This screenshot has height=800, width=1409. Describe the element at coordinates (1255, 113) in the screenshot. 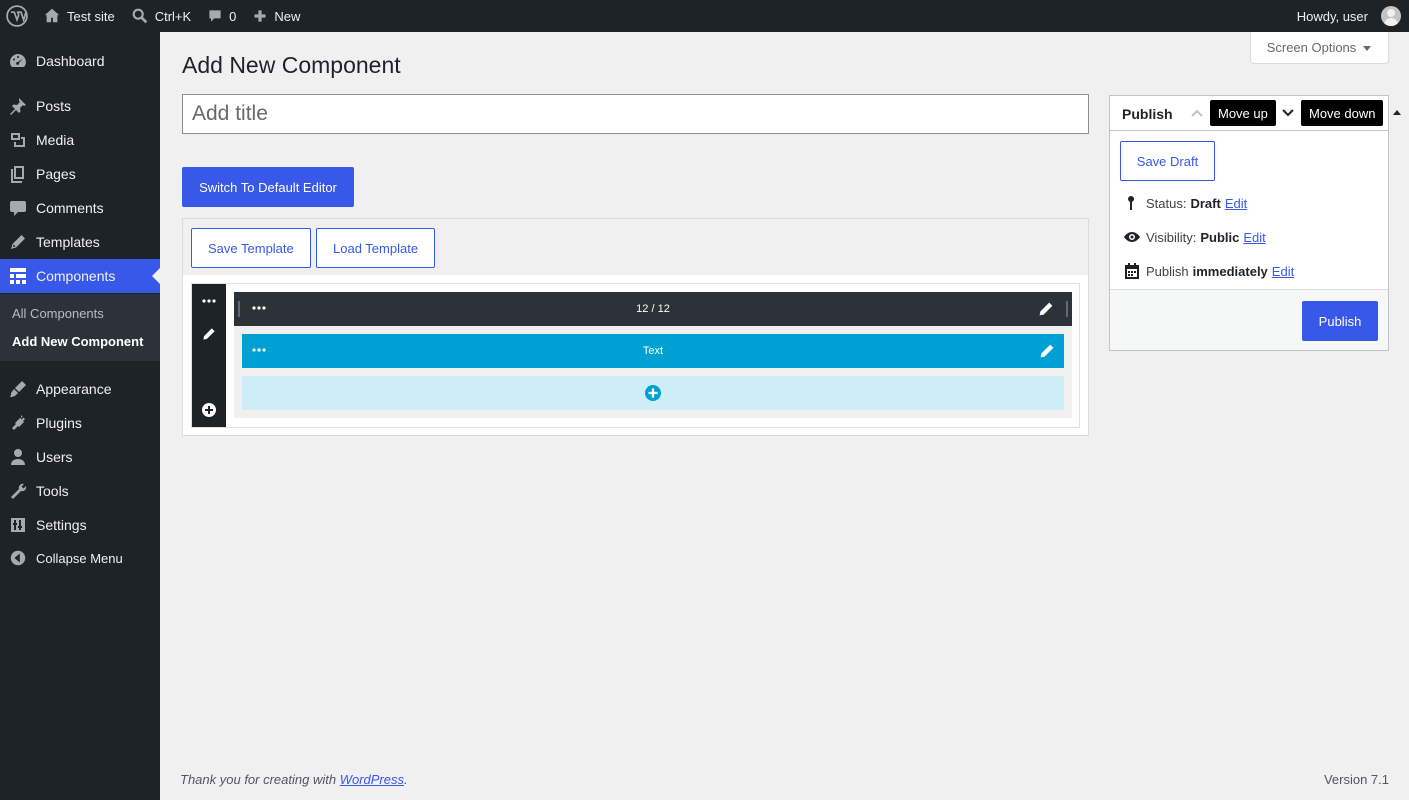

I see `publish-box-header: Publish Move up Move down` at that location.